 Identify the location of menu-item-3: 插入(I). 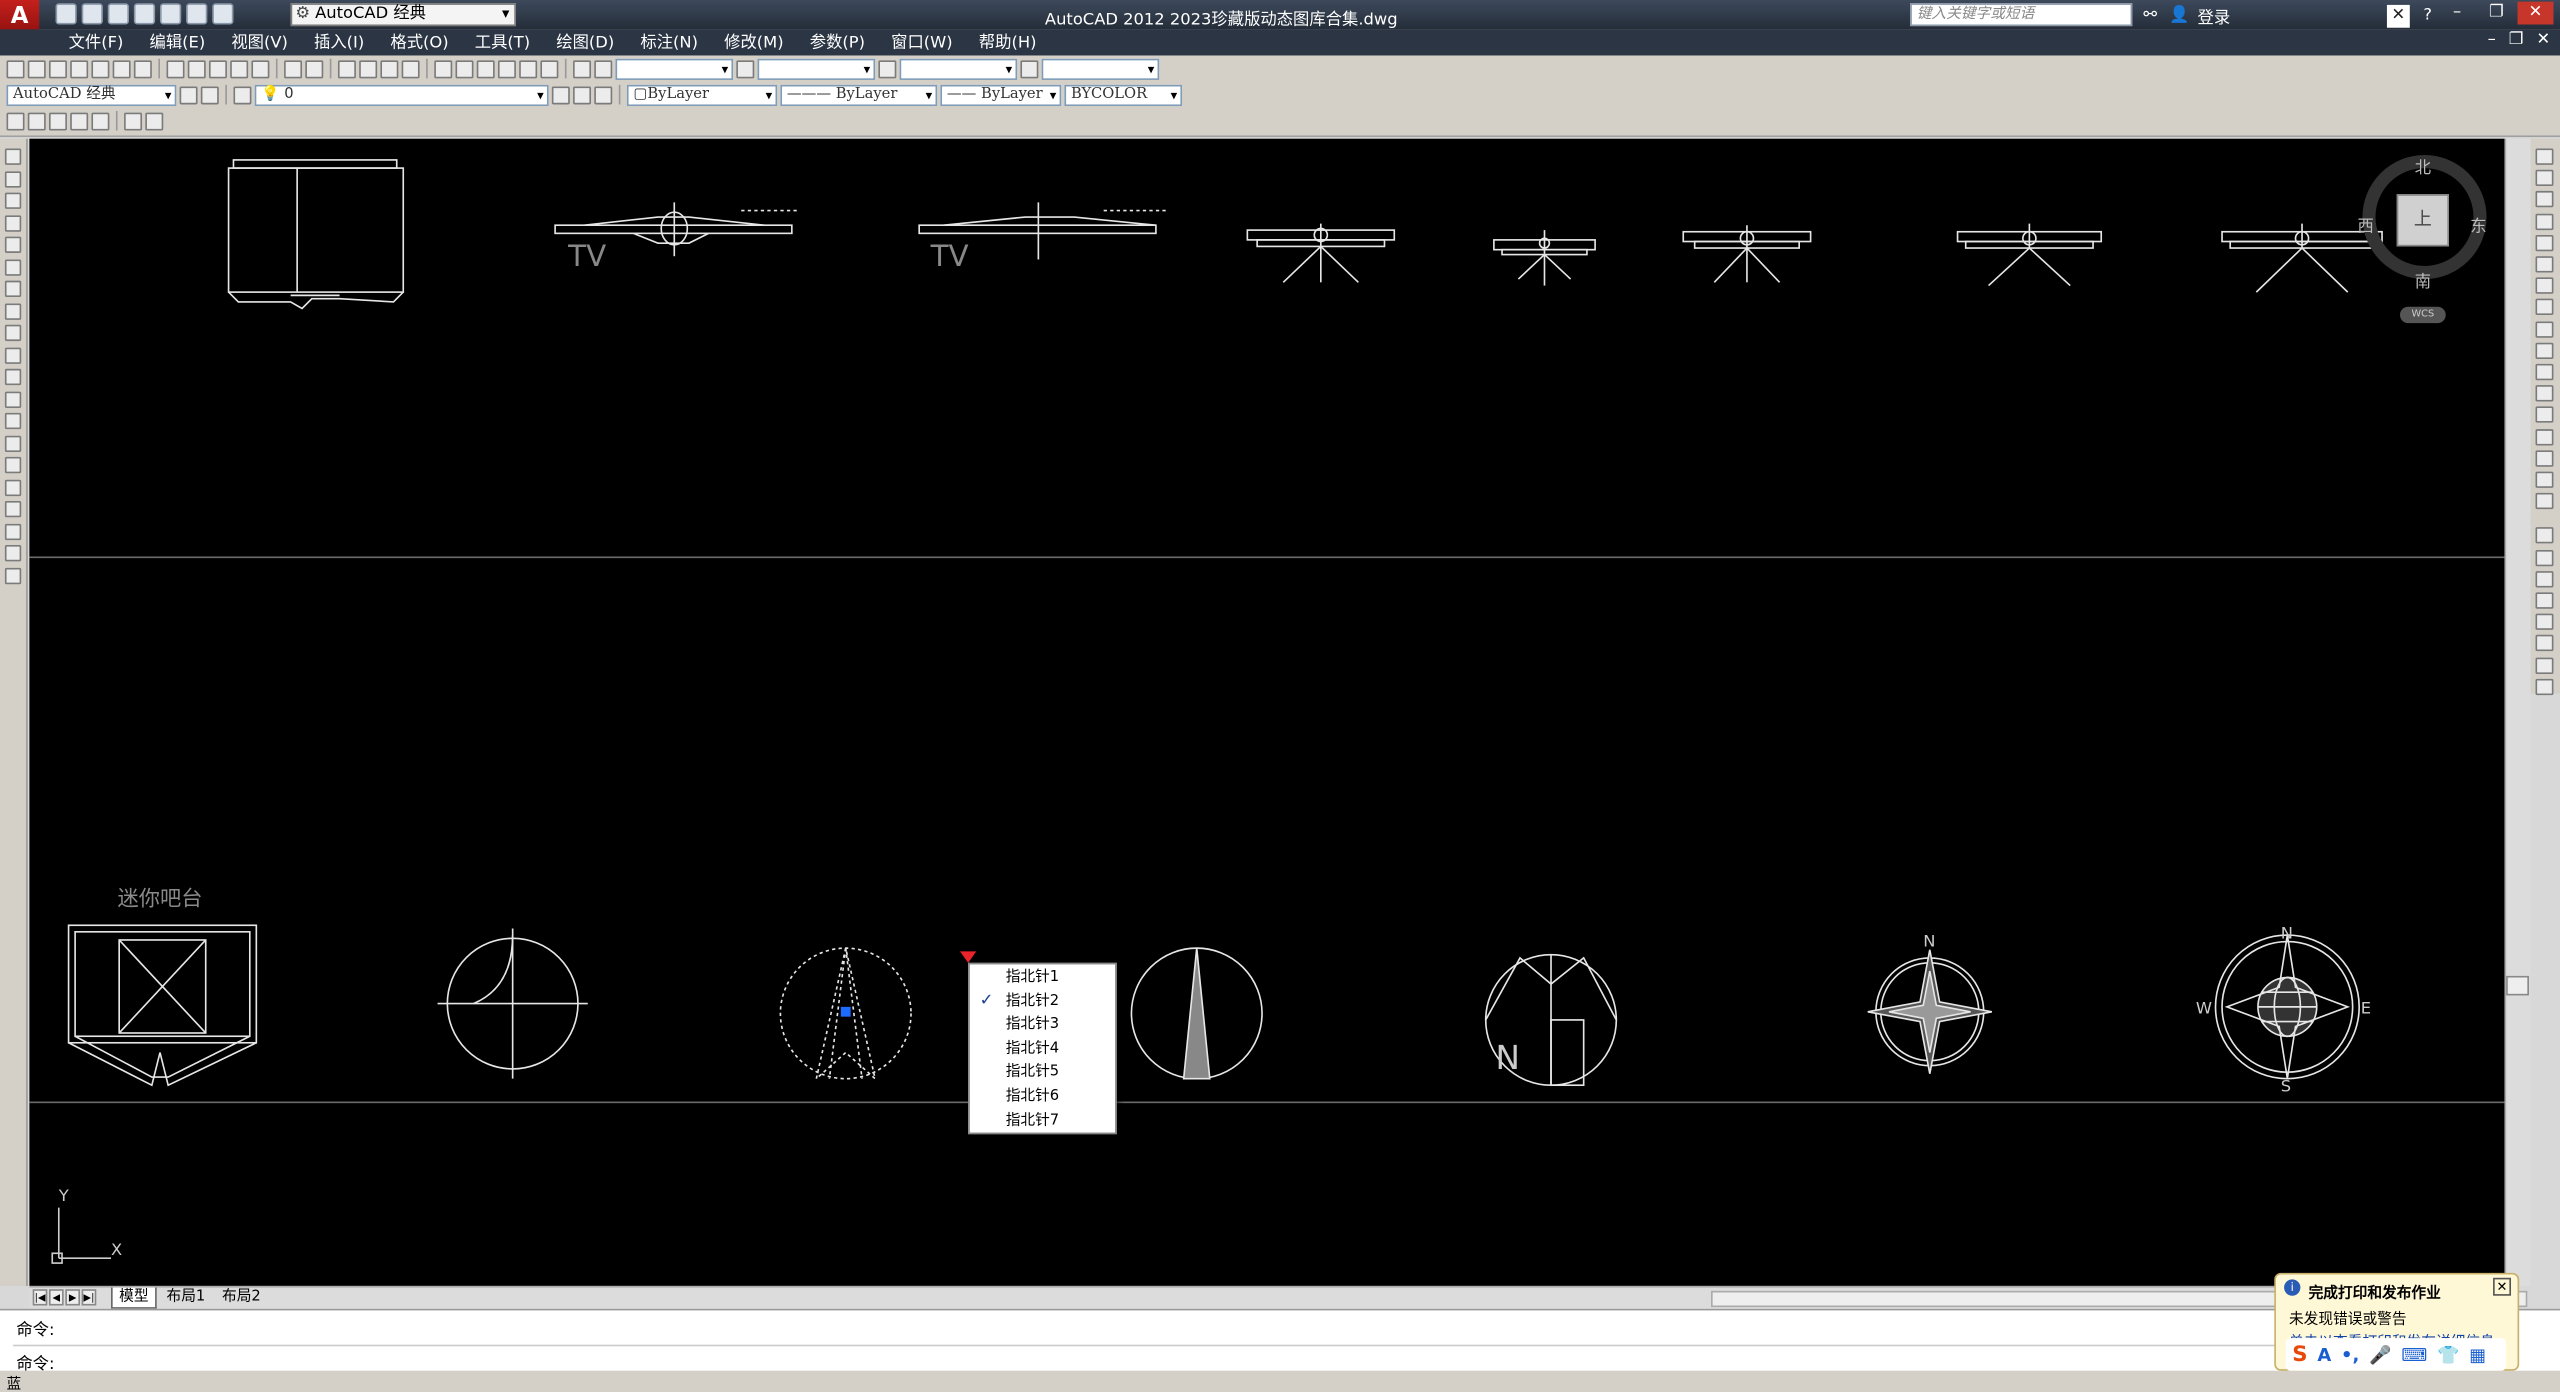
(339, 43).